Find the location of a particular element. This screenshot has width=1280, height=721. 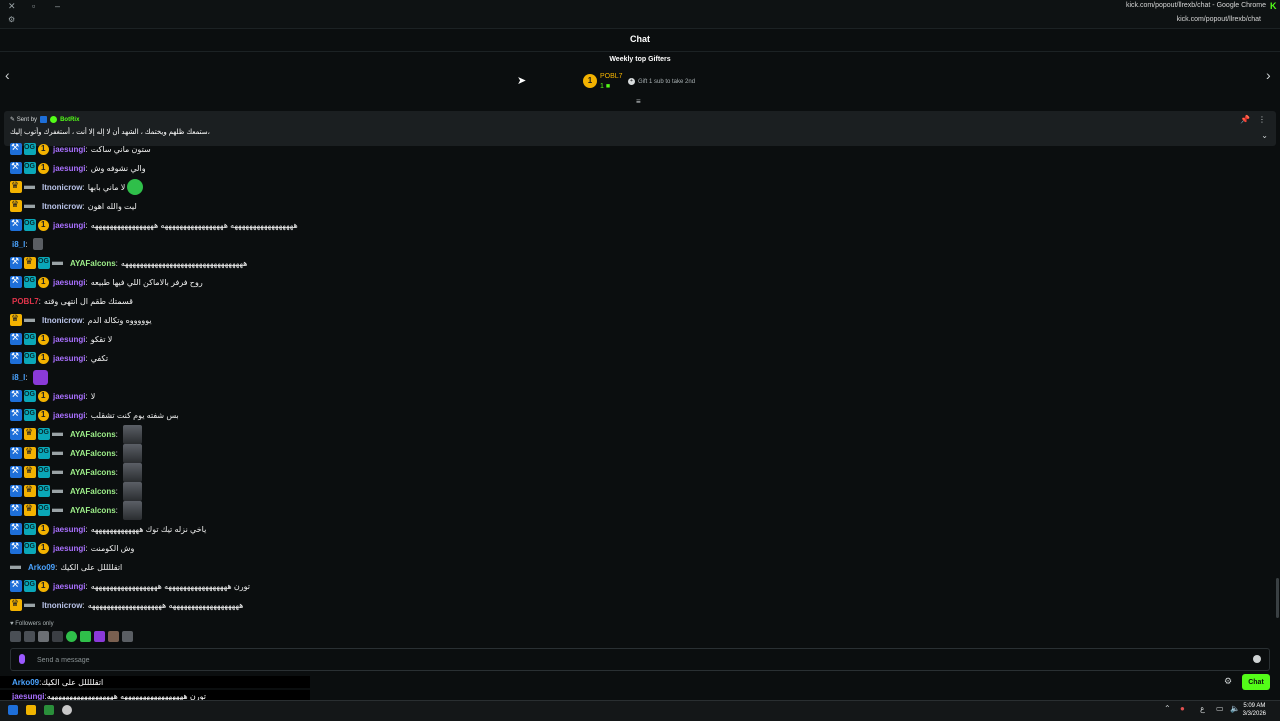

chrome-icon is located at coordinates (67, 710).